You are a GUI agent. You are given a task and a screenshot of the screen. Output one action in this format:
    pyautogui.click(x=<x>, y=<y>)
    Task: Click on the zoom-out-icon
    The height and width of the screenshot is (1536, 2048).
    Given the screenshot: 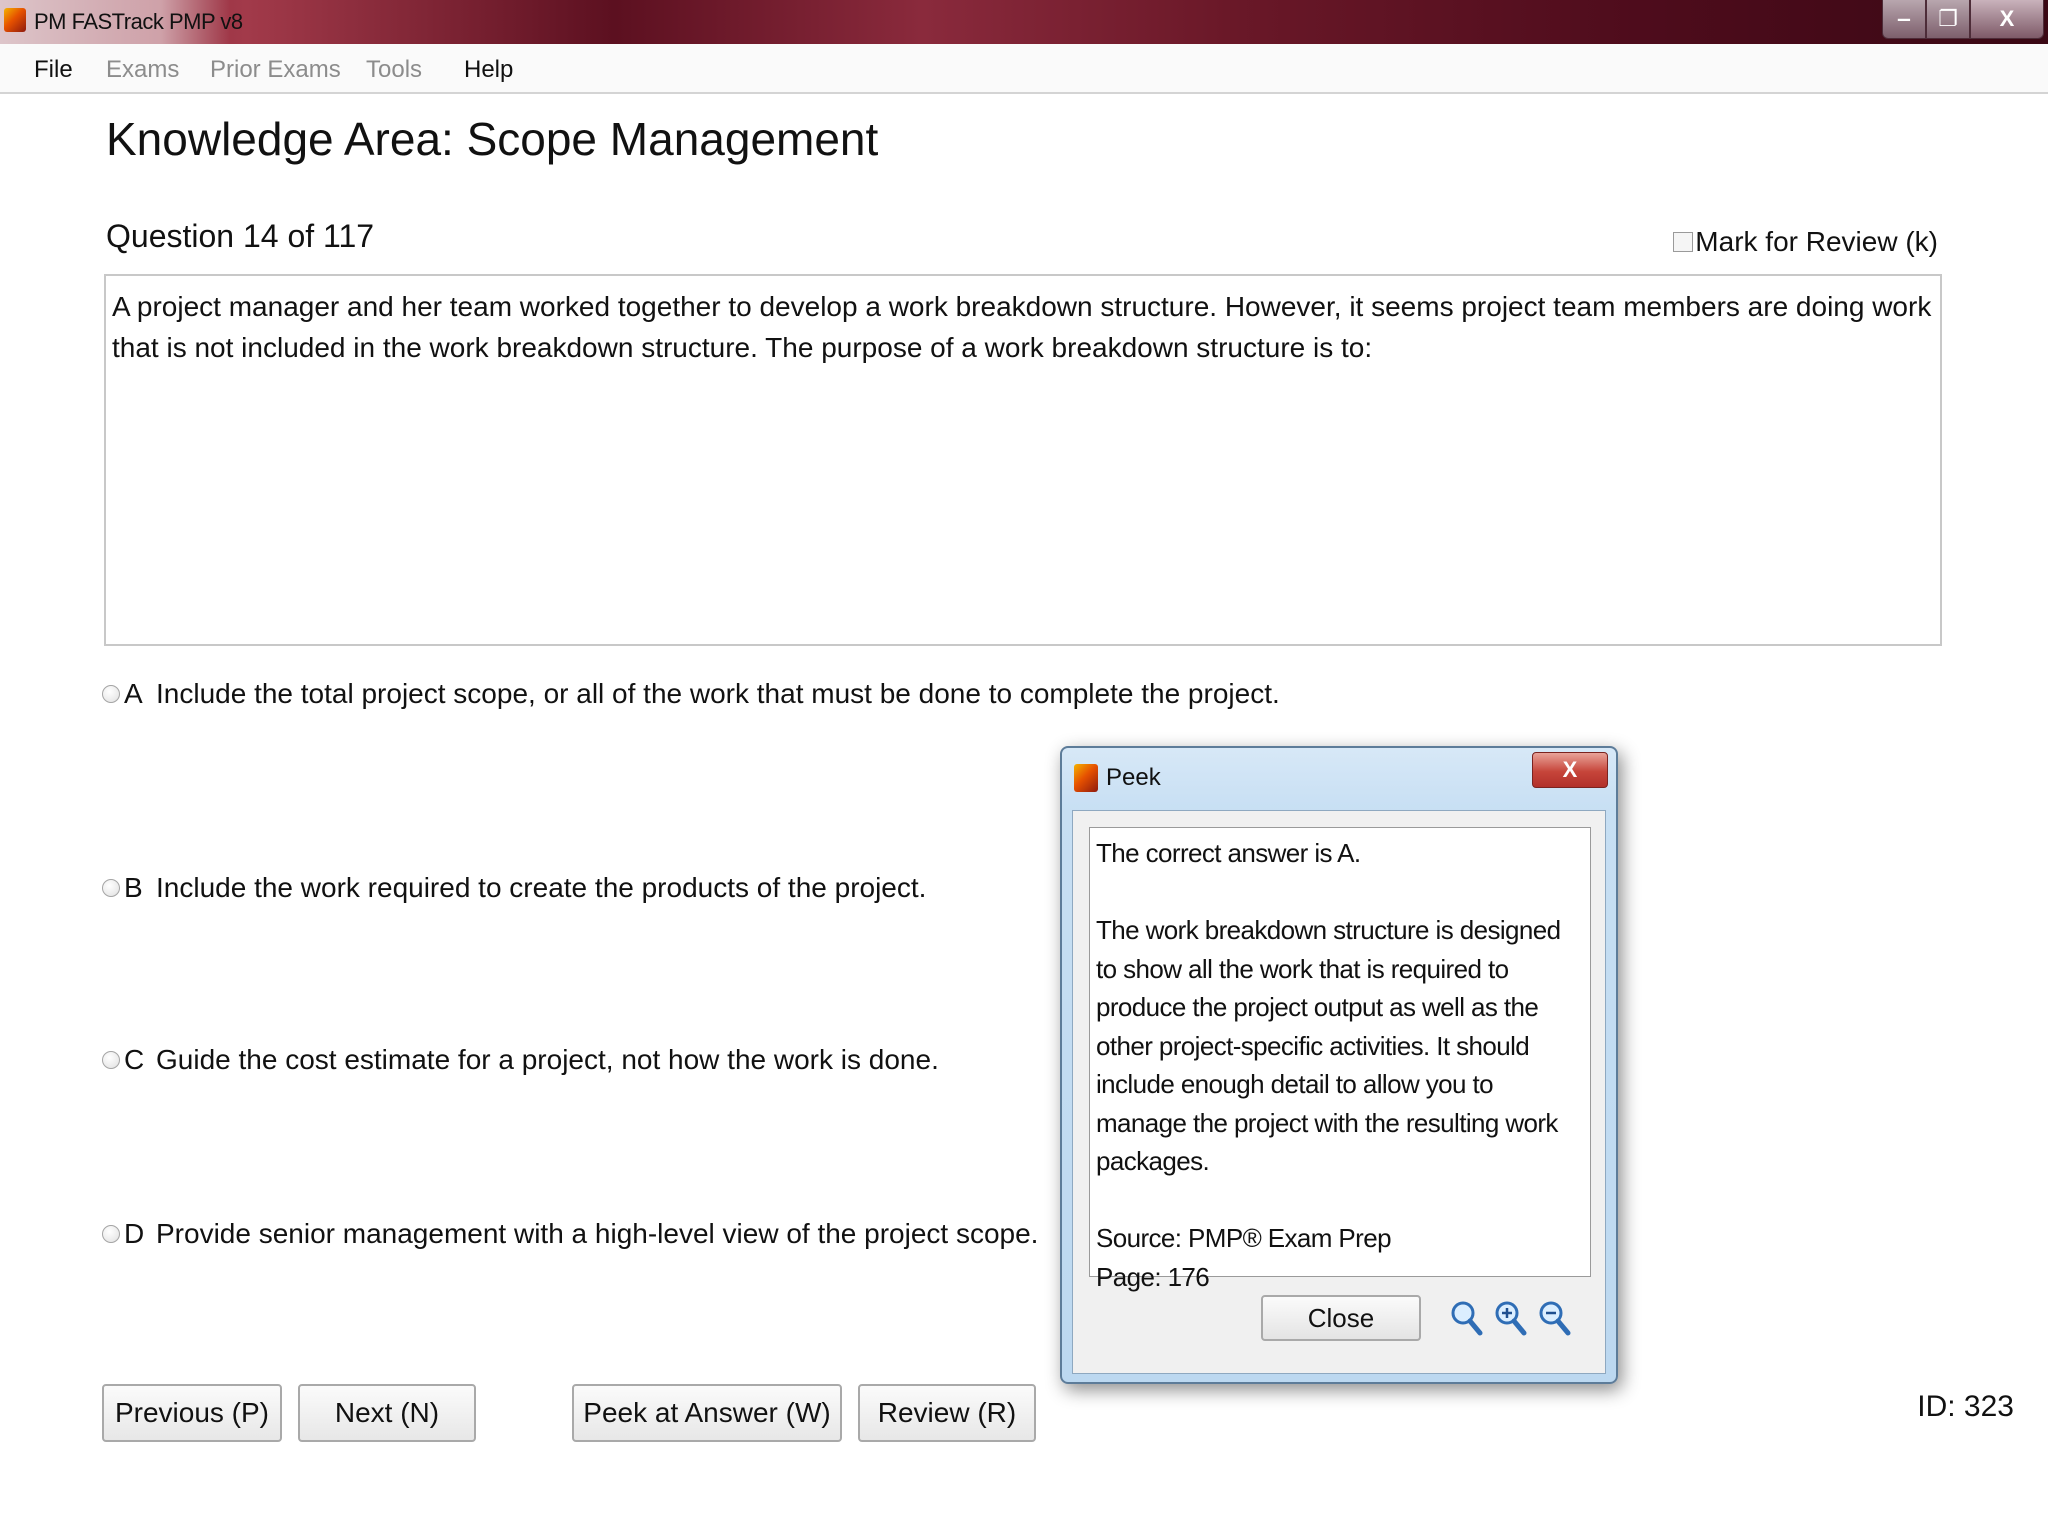 What is the action you would take?
    pyautogui.click(x=1554, y=1318)
    